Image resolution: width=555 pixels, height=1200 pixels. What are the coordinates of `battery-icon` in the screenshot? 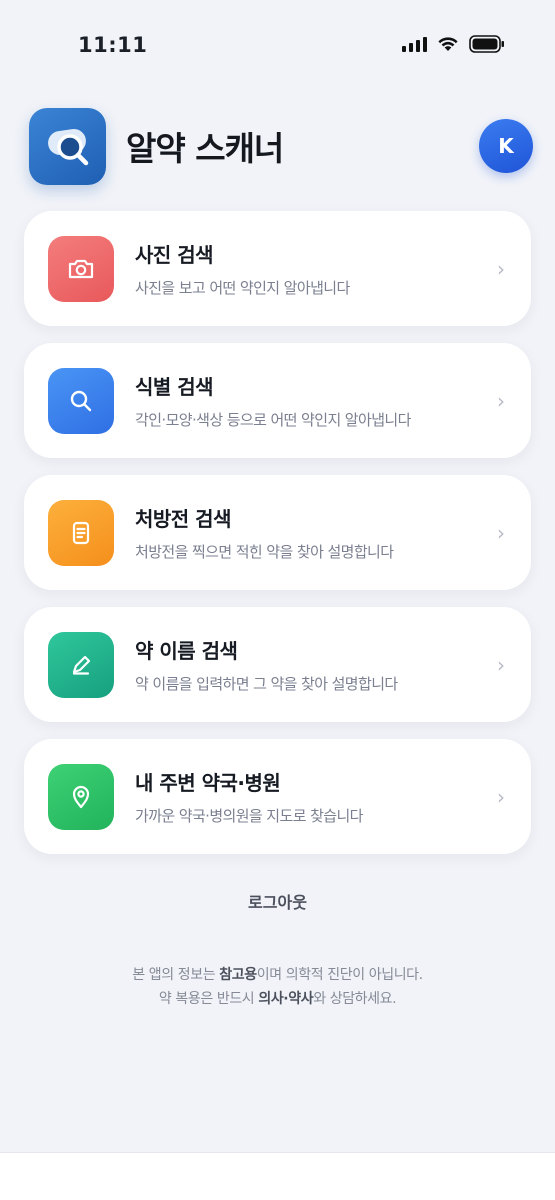 It's located at (487, 44).